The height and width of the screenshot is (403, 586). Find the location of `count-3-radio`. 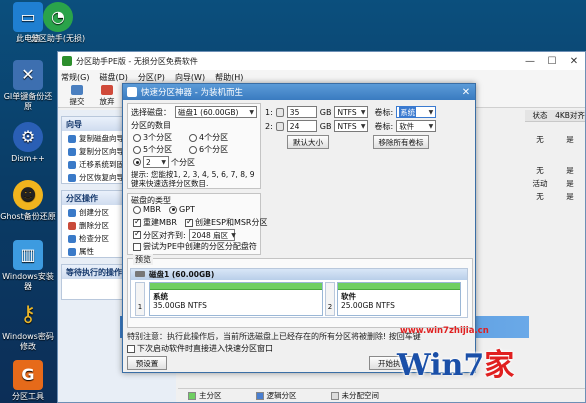

count-3-radio is located at coordinates (137, 137).